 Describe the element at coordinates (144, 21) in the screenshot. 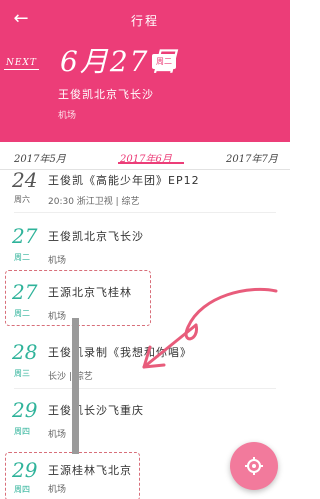

I see `page-title: 行程` at that location.